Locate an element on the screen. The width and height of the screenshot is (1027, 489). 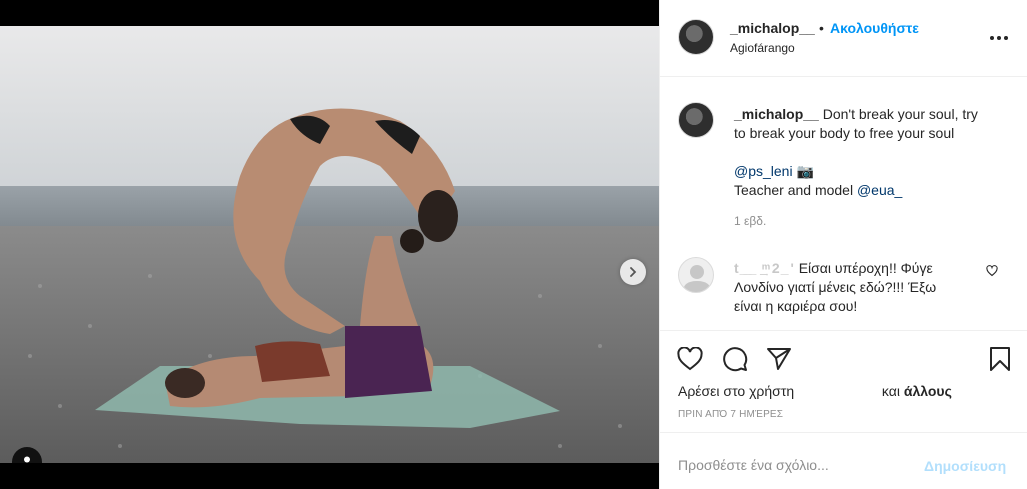
commenter-avatar is located at coordinates (696, 275).